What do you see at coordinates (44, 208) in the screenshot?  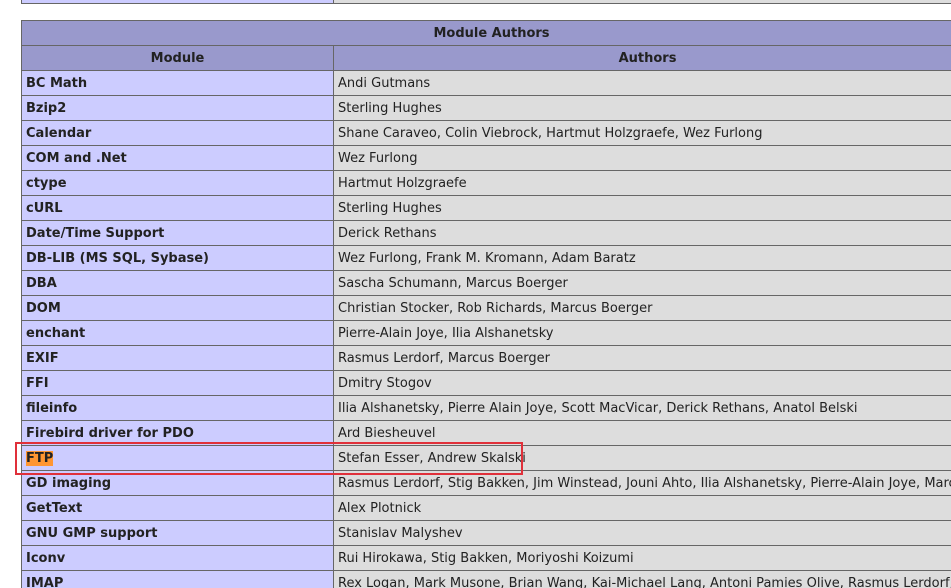 I see `module-name: cURL` at bounding box center [44, 208].